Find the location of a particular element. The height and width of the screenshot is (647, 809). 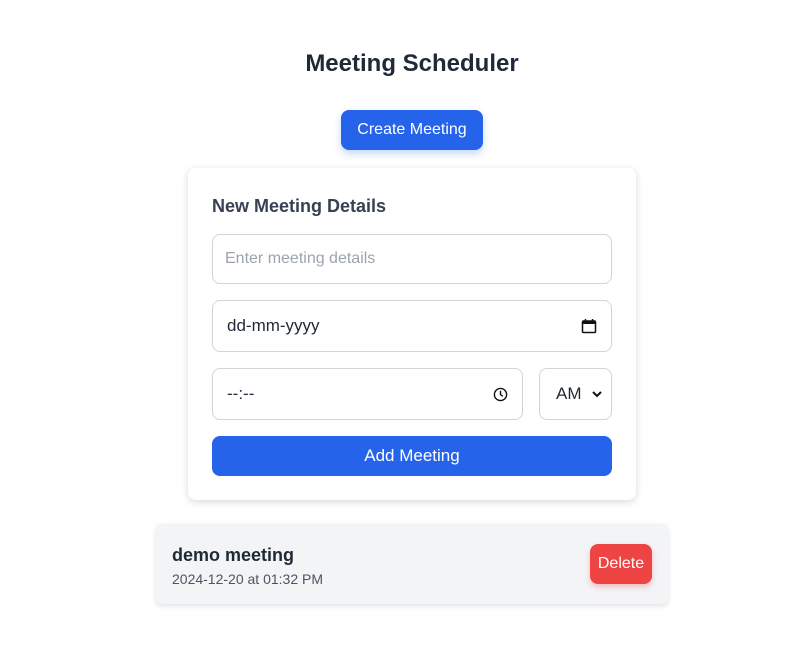

ampm-select: AM is located at coordinates (575, 394).